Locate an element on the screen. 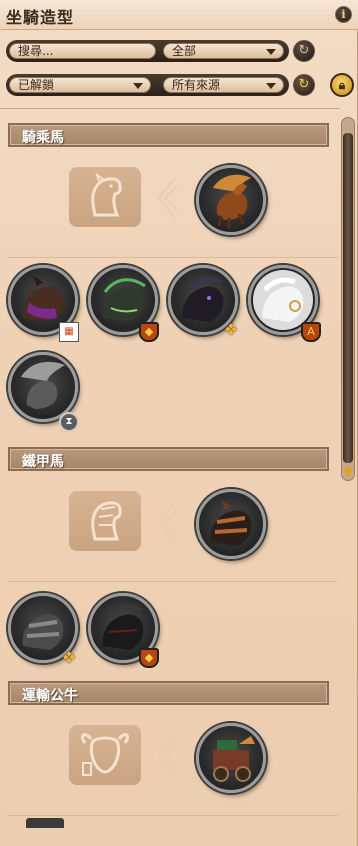 Image resolution: width=358 pixels, height=846 pixels. source-dropdown: 所有來源 is located at coordinates (223, 85).